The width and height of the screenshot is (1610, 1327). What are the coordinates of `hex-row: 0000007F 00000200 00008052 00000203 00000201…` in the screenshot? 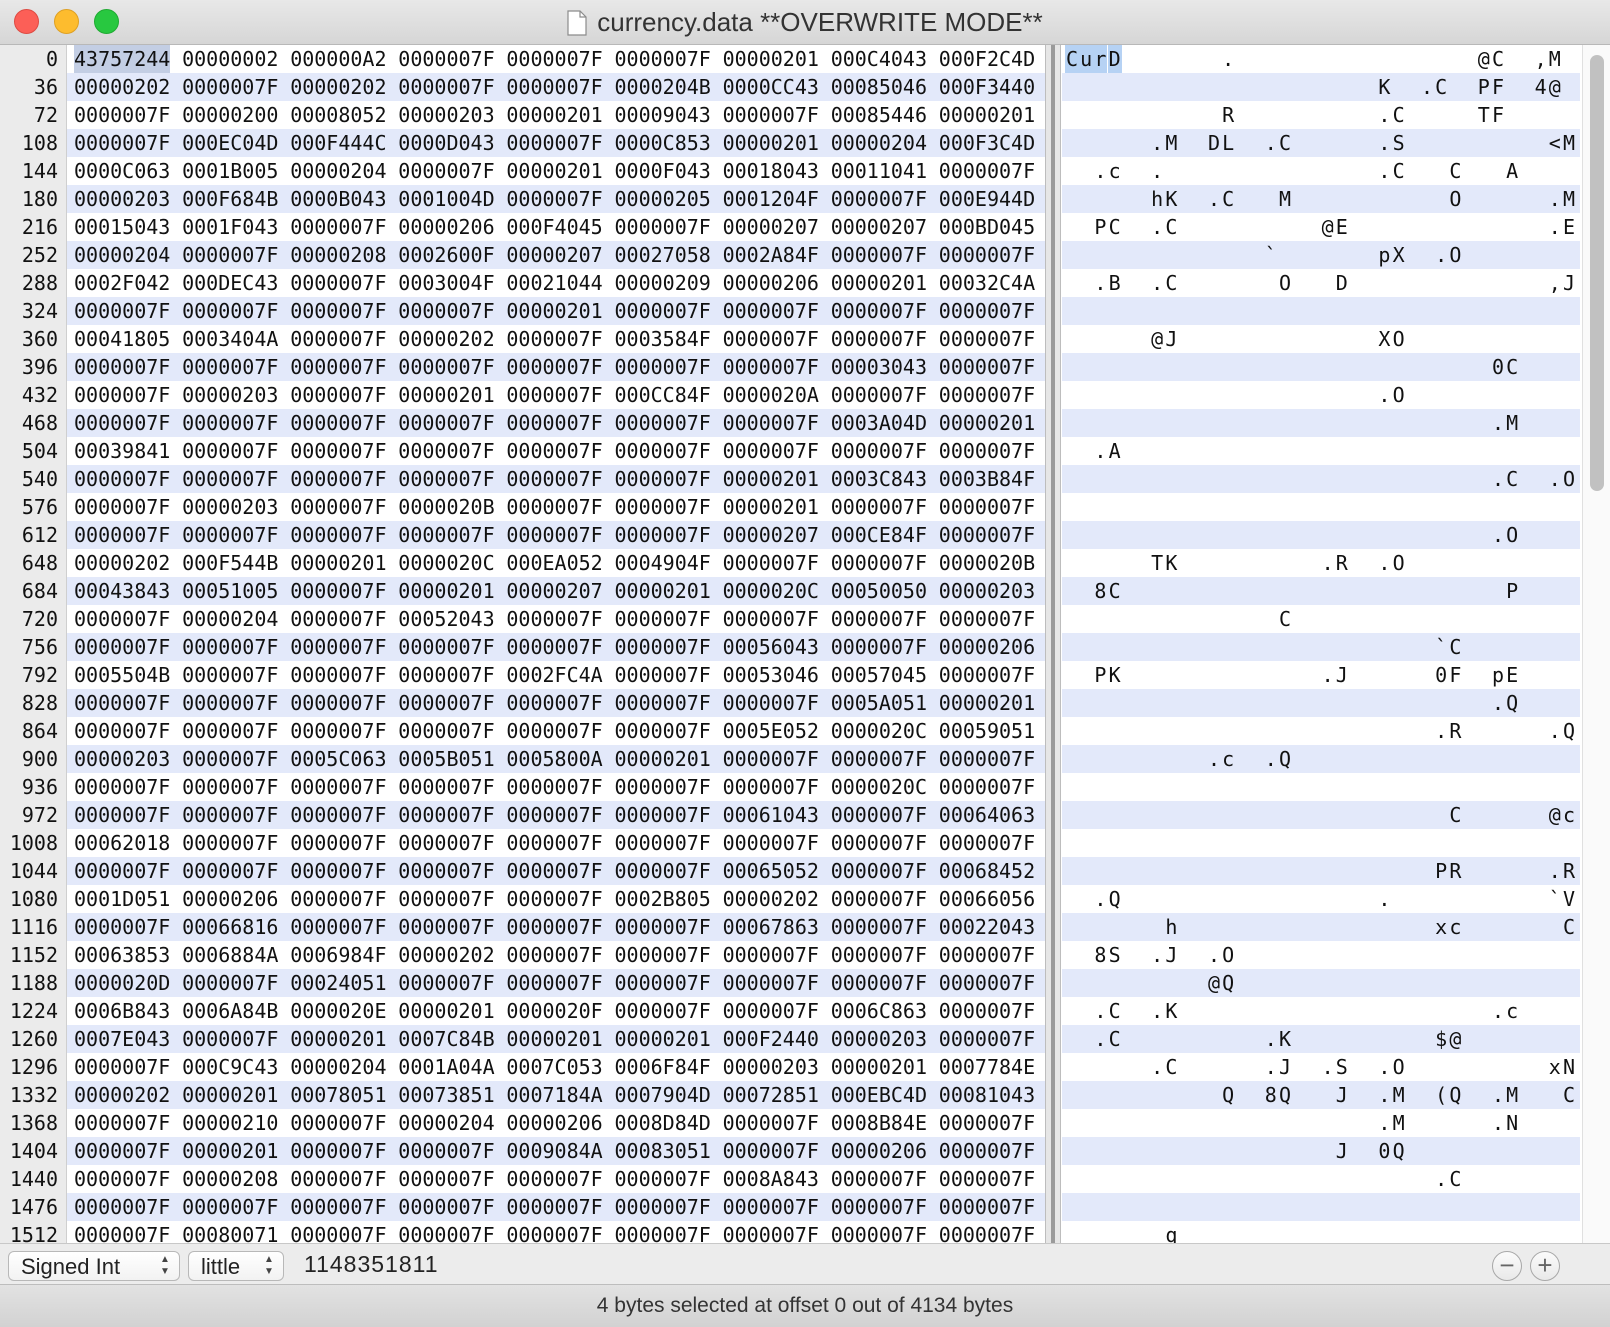 It's located at (556, 115).